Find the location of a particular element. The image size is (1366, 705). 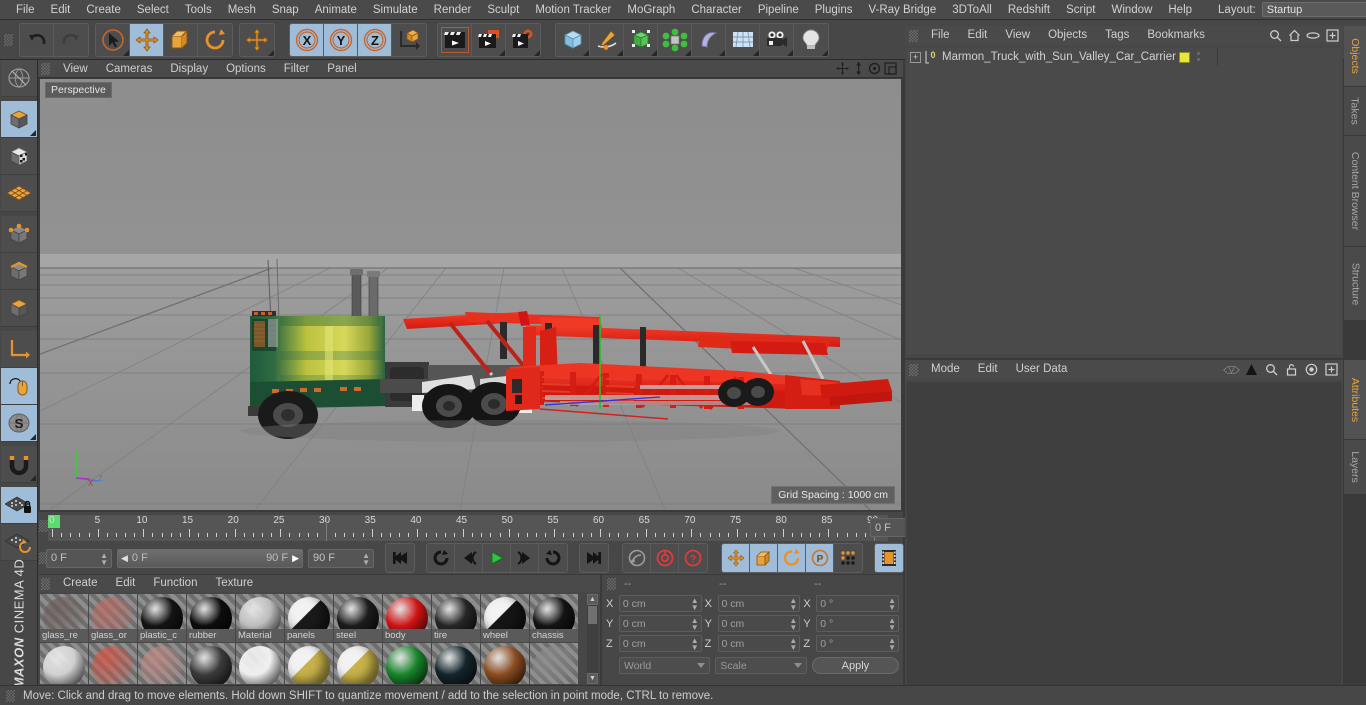

objects-menu-objects: Objects is located at coordinates (1067, 35).